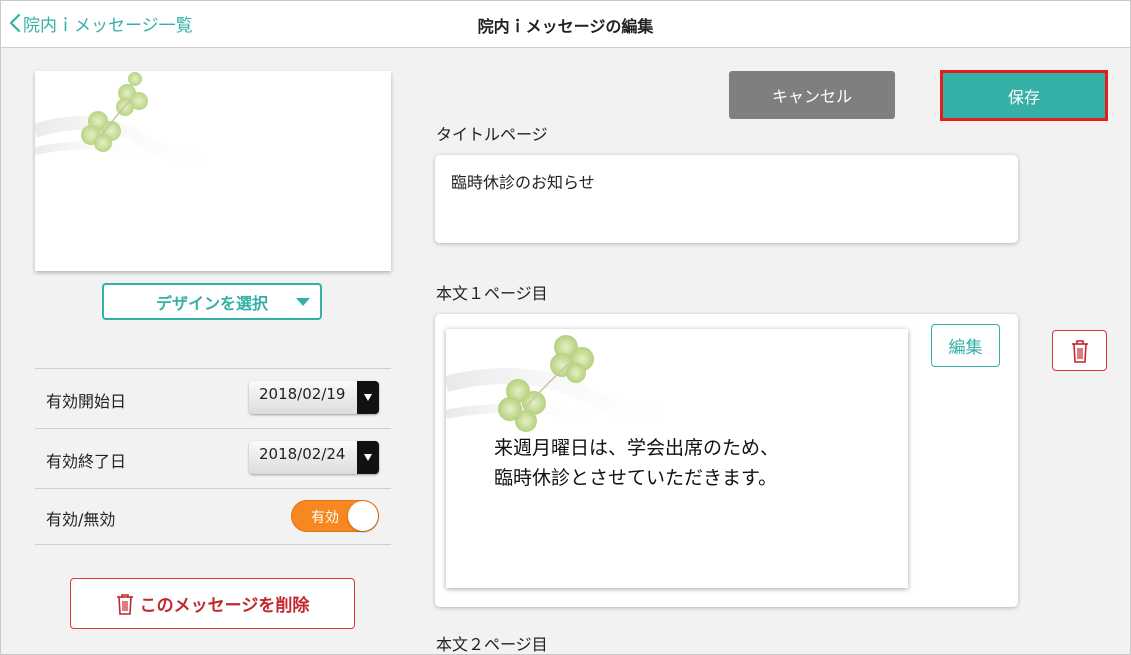 This screenshot has width=1131, height=655. Describe the element at coordinates (81, 519) in the screenshot. I see `enabled-label: 有効/無効` at that location.